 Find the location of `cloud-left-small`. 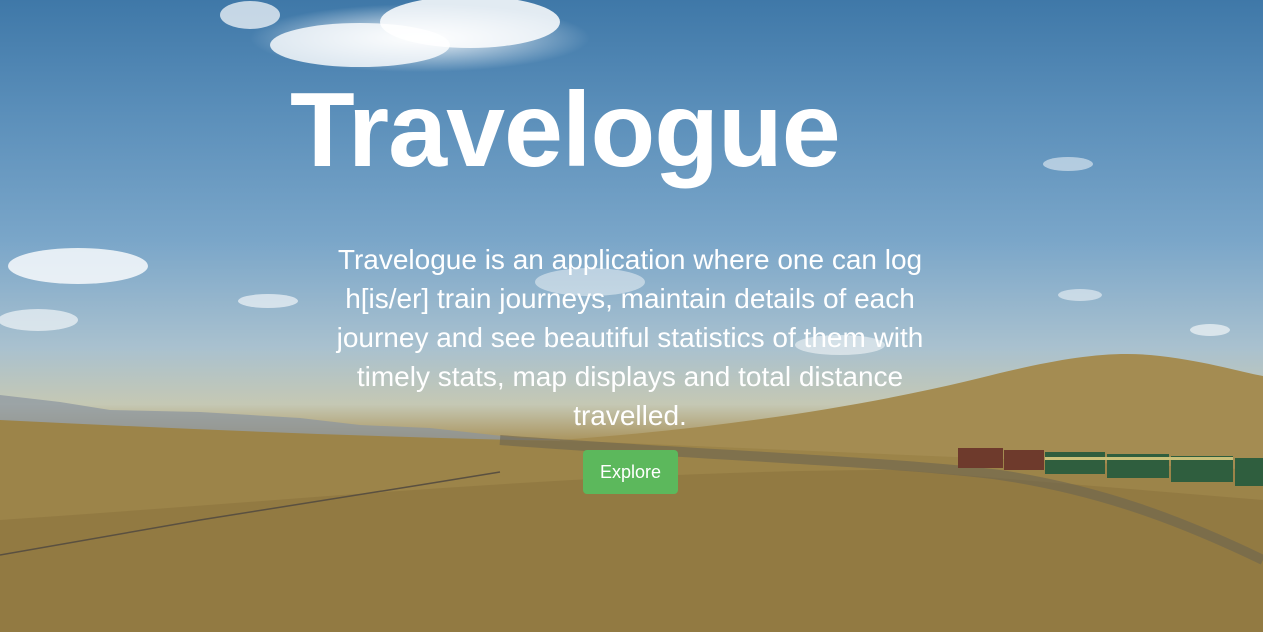

cloud-left-small is located at coordinates (39, 320).